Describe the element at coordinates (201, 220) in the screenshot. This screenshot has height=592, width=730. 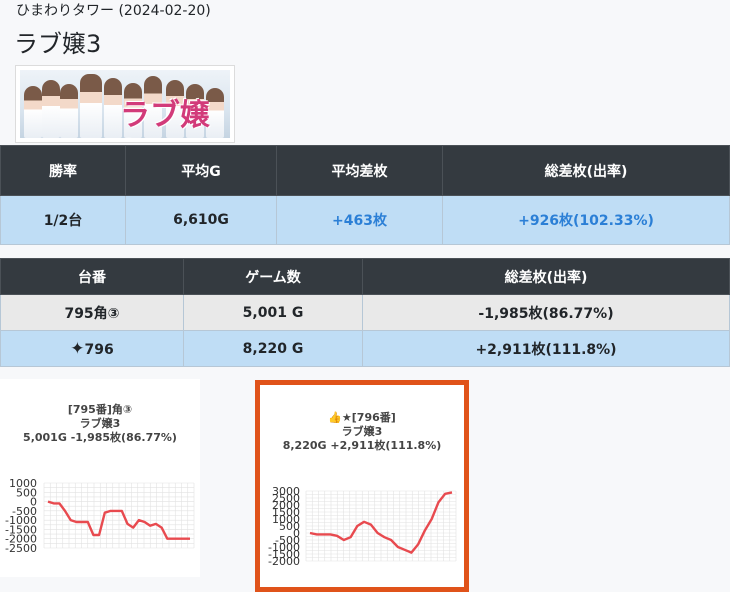
I see `avg-games-value: 6,610G` at that location.